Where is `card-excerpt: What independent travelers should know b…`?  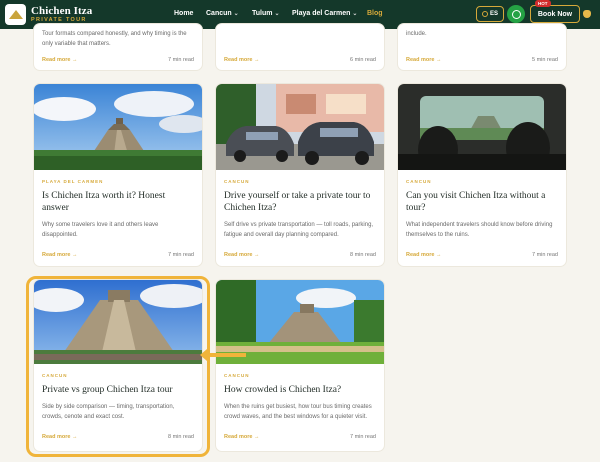 card-excerpt: What independent travelers should know b… is located at coordinates (479, 230).